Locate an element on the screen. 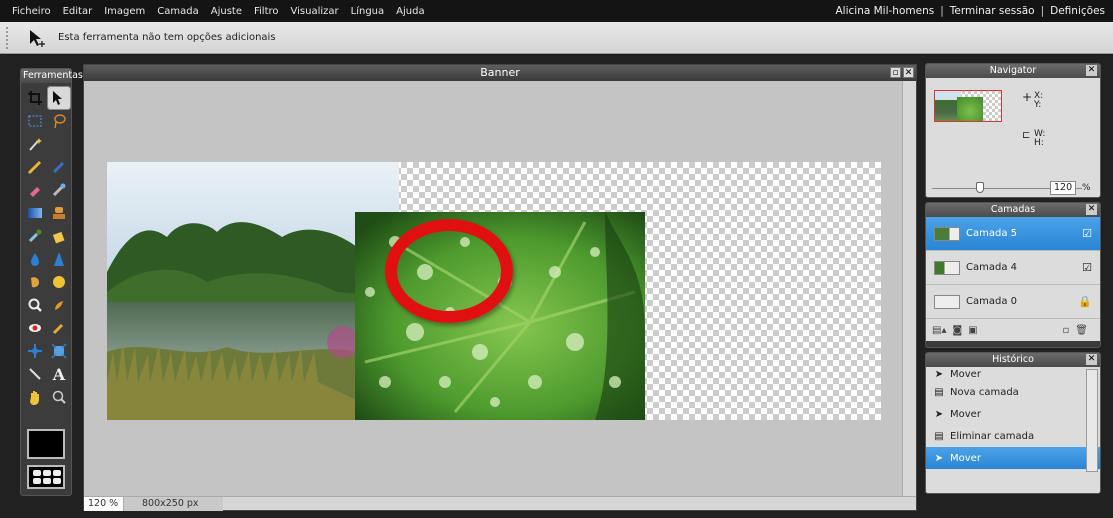  navigator-thumbnail is located at coordinates (968, 106).